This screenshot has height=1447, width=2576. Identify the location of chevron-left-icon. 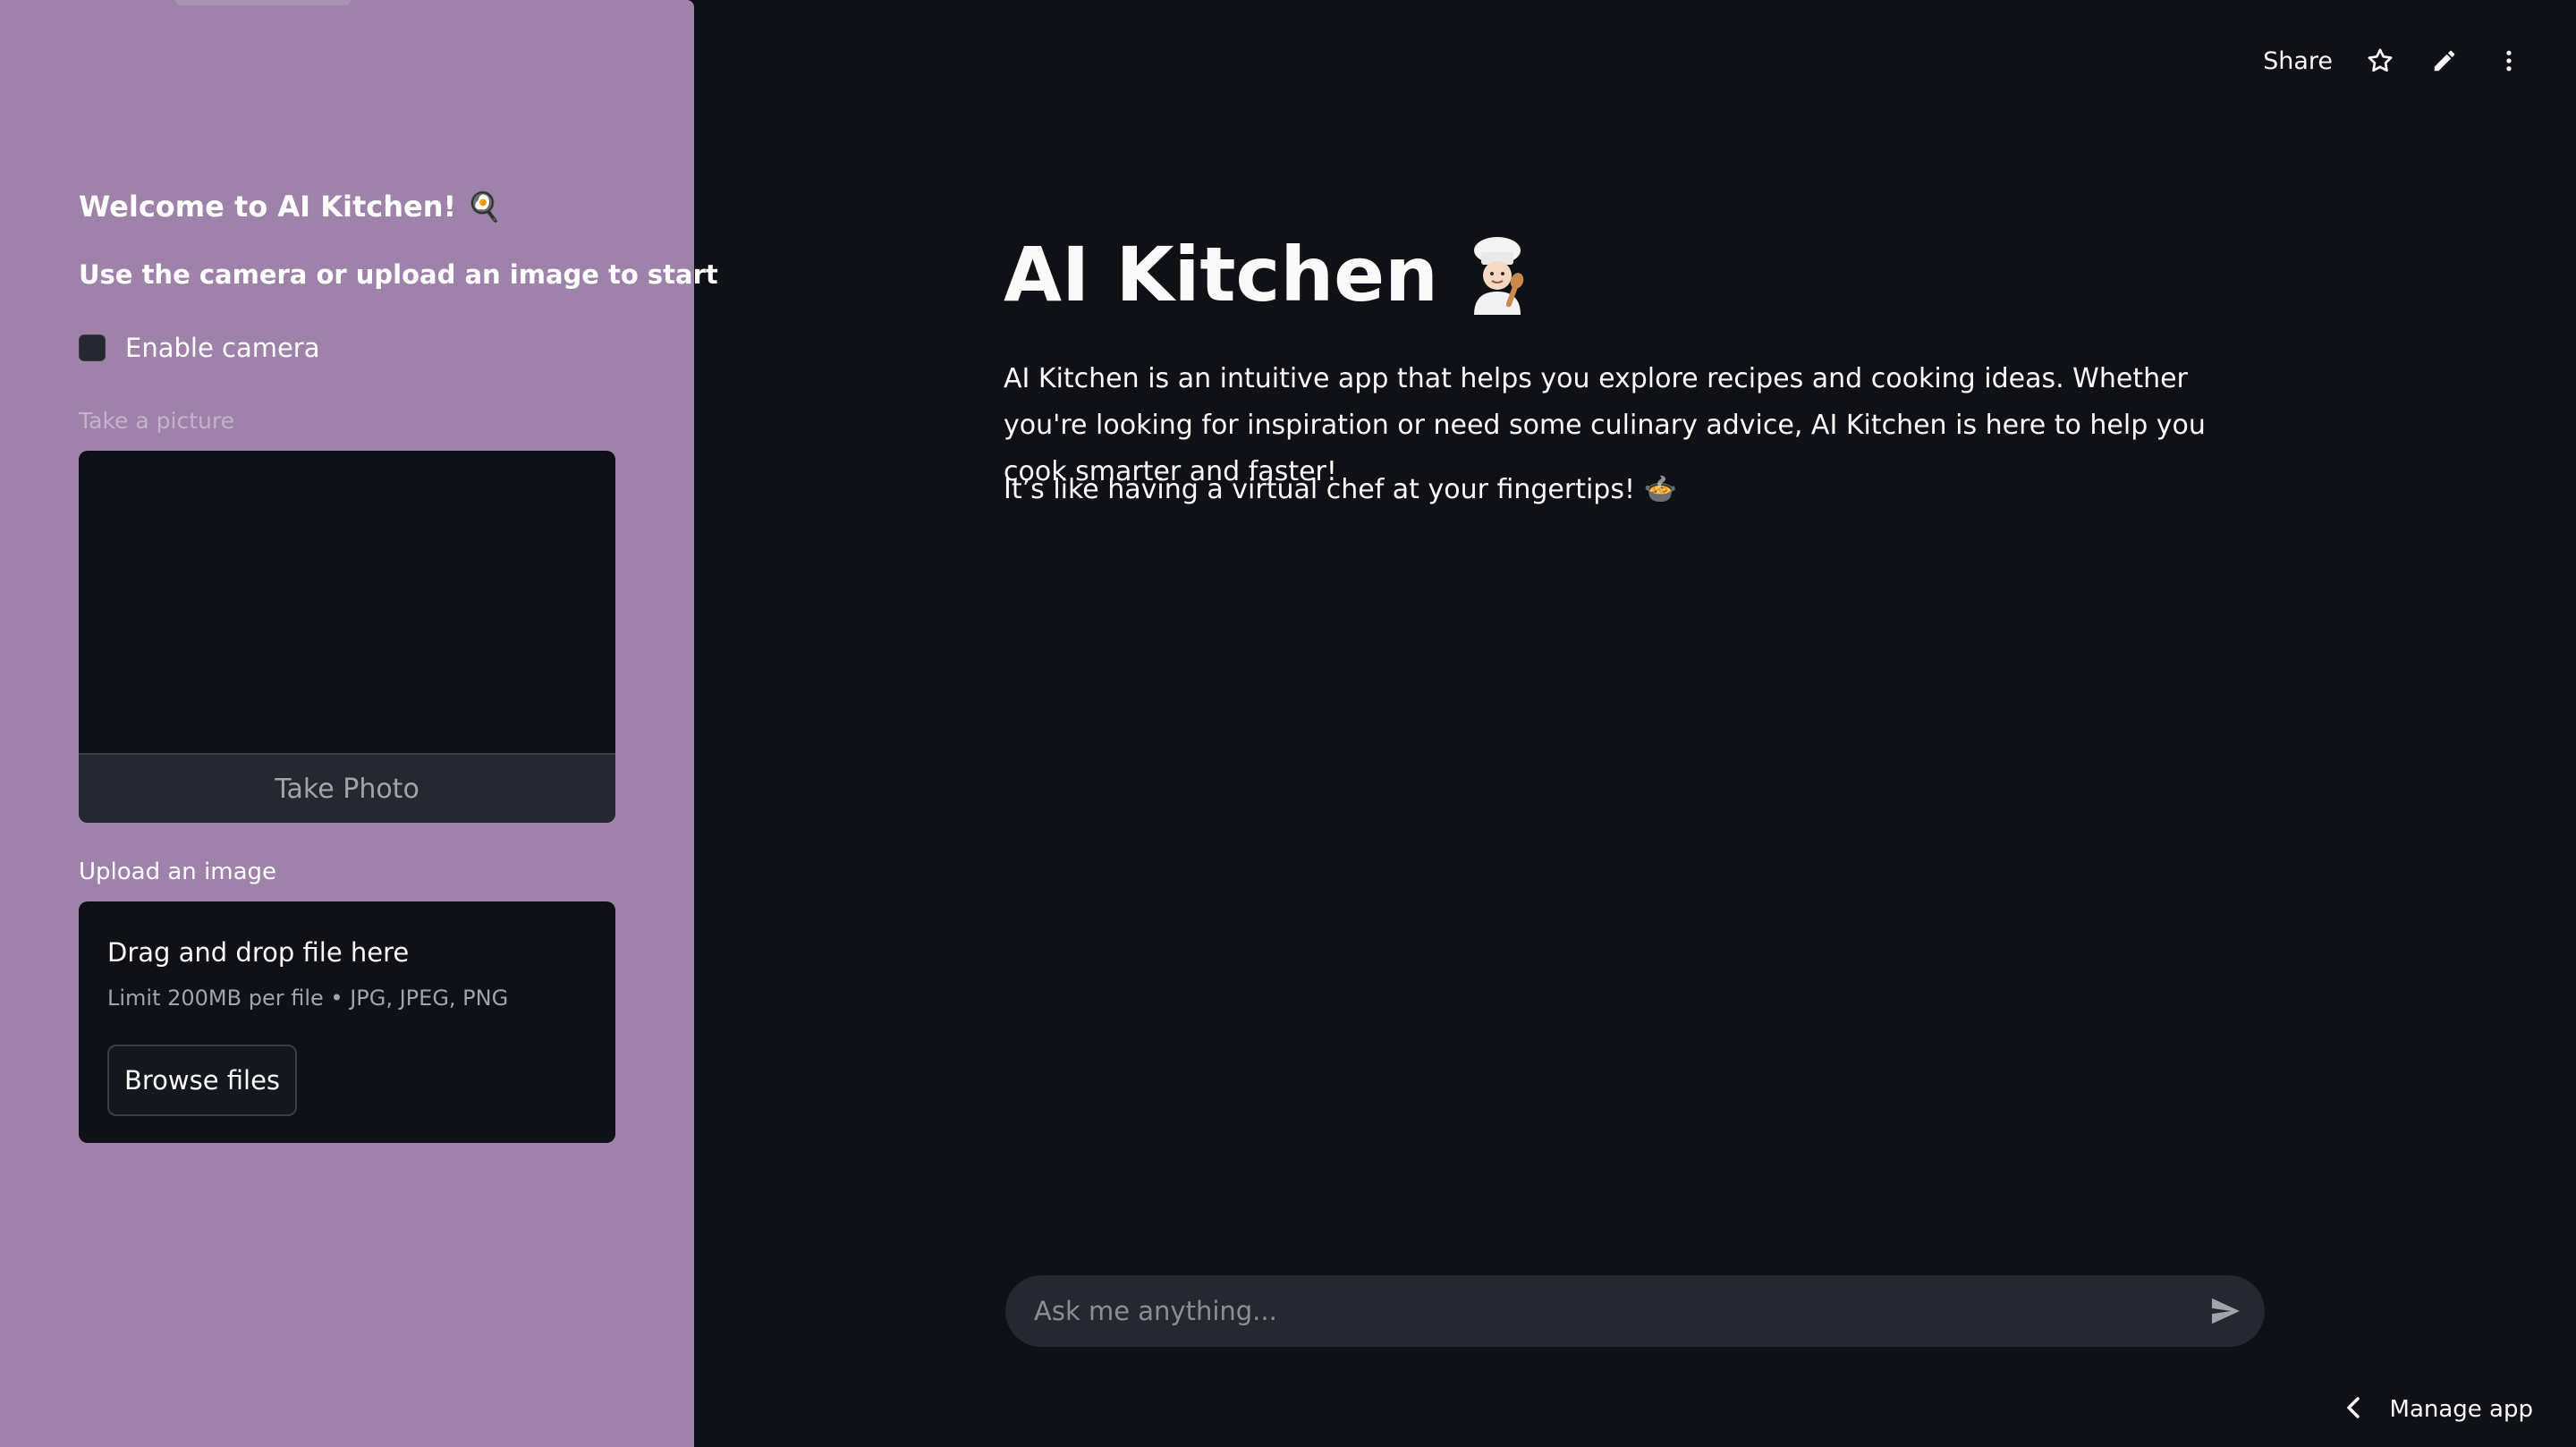
(2353, 1409).